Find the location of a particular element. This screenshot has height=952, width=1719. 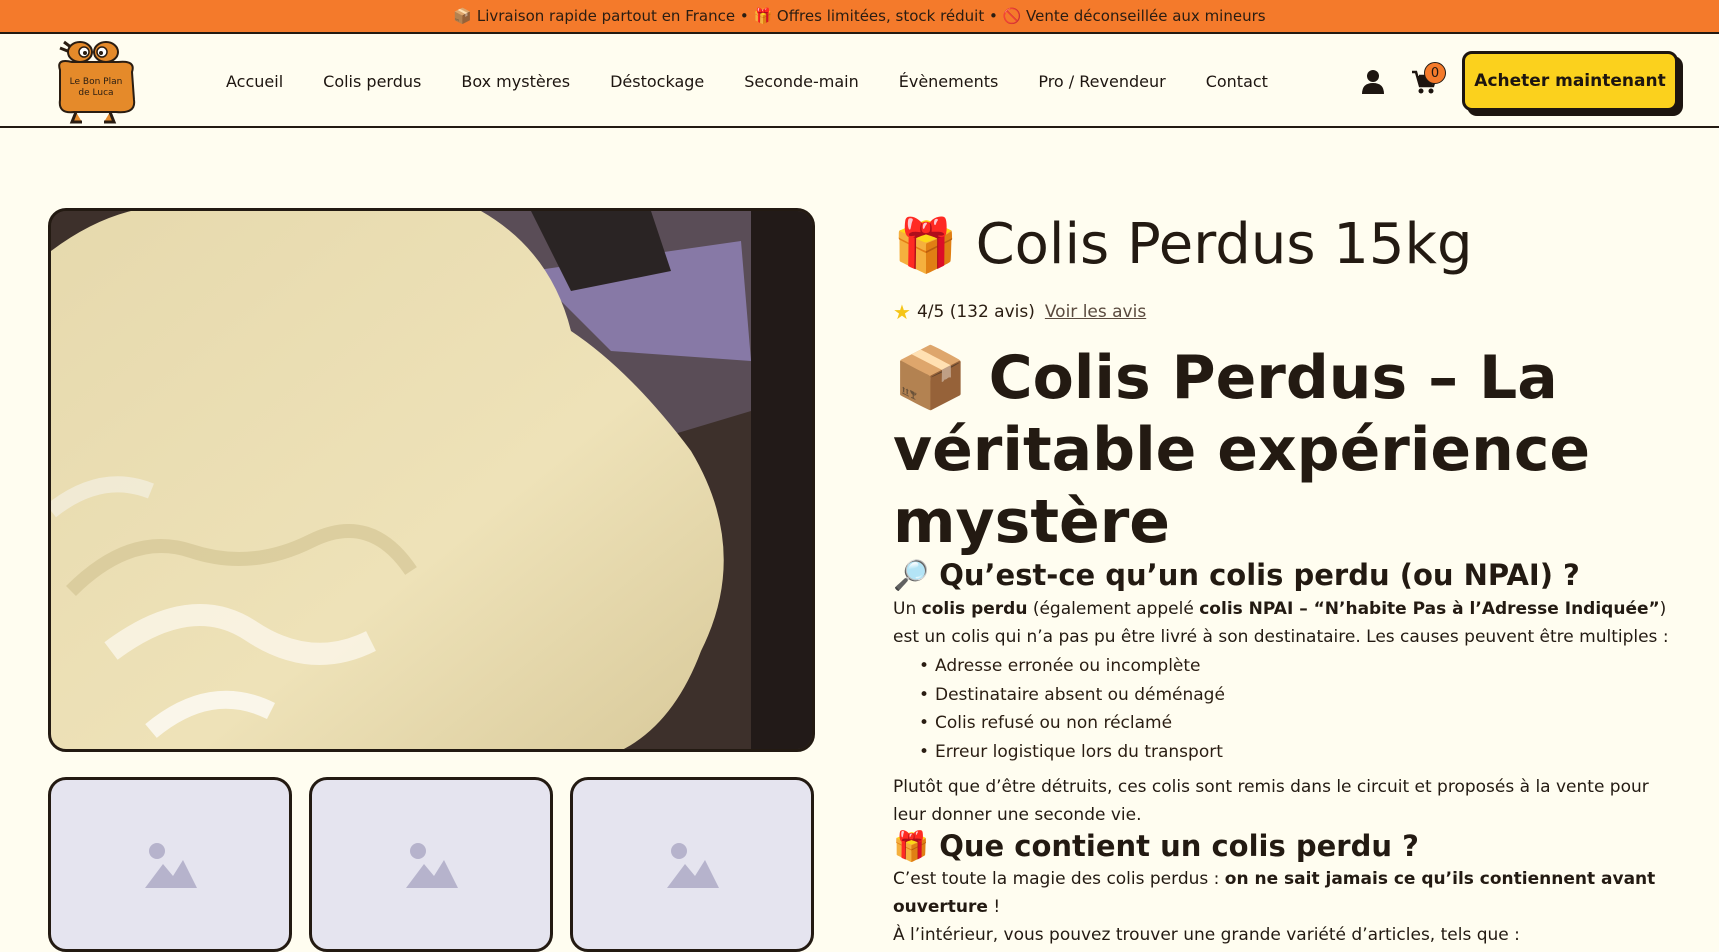

site-logo: Le Bon Plan de Luca is located at coordinates (96, 83).